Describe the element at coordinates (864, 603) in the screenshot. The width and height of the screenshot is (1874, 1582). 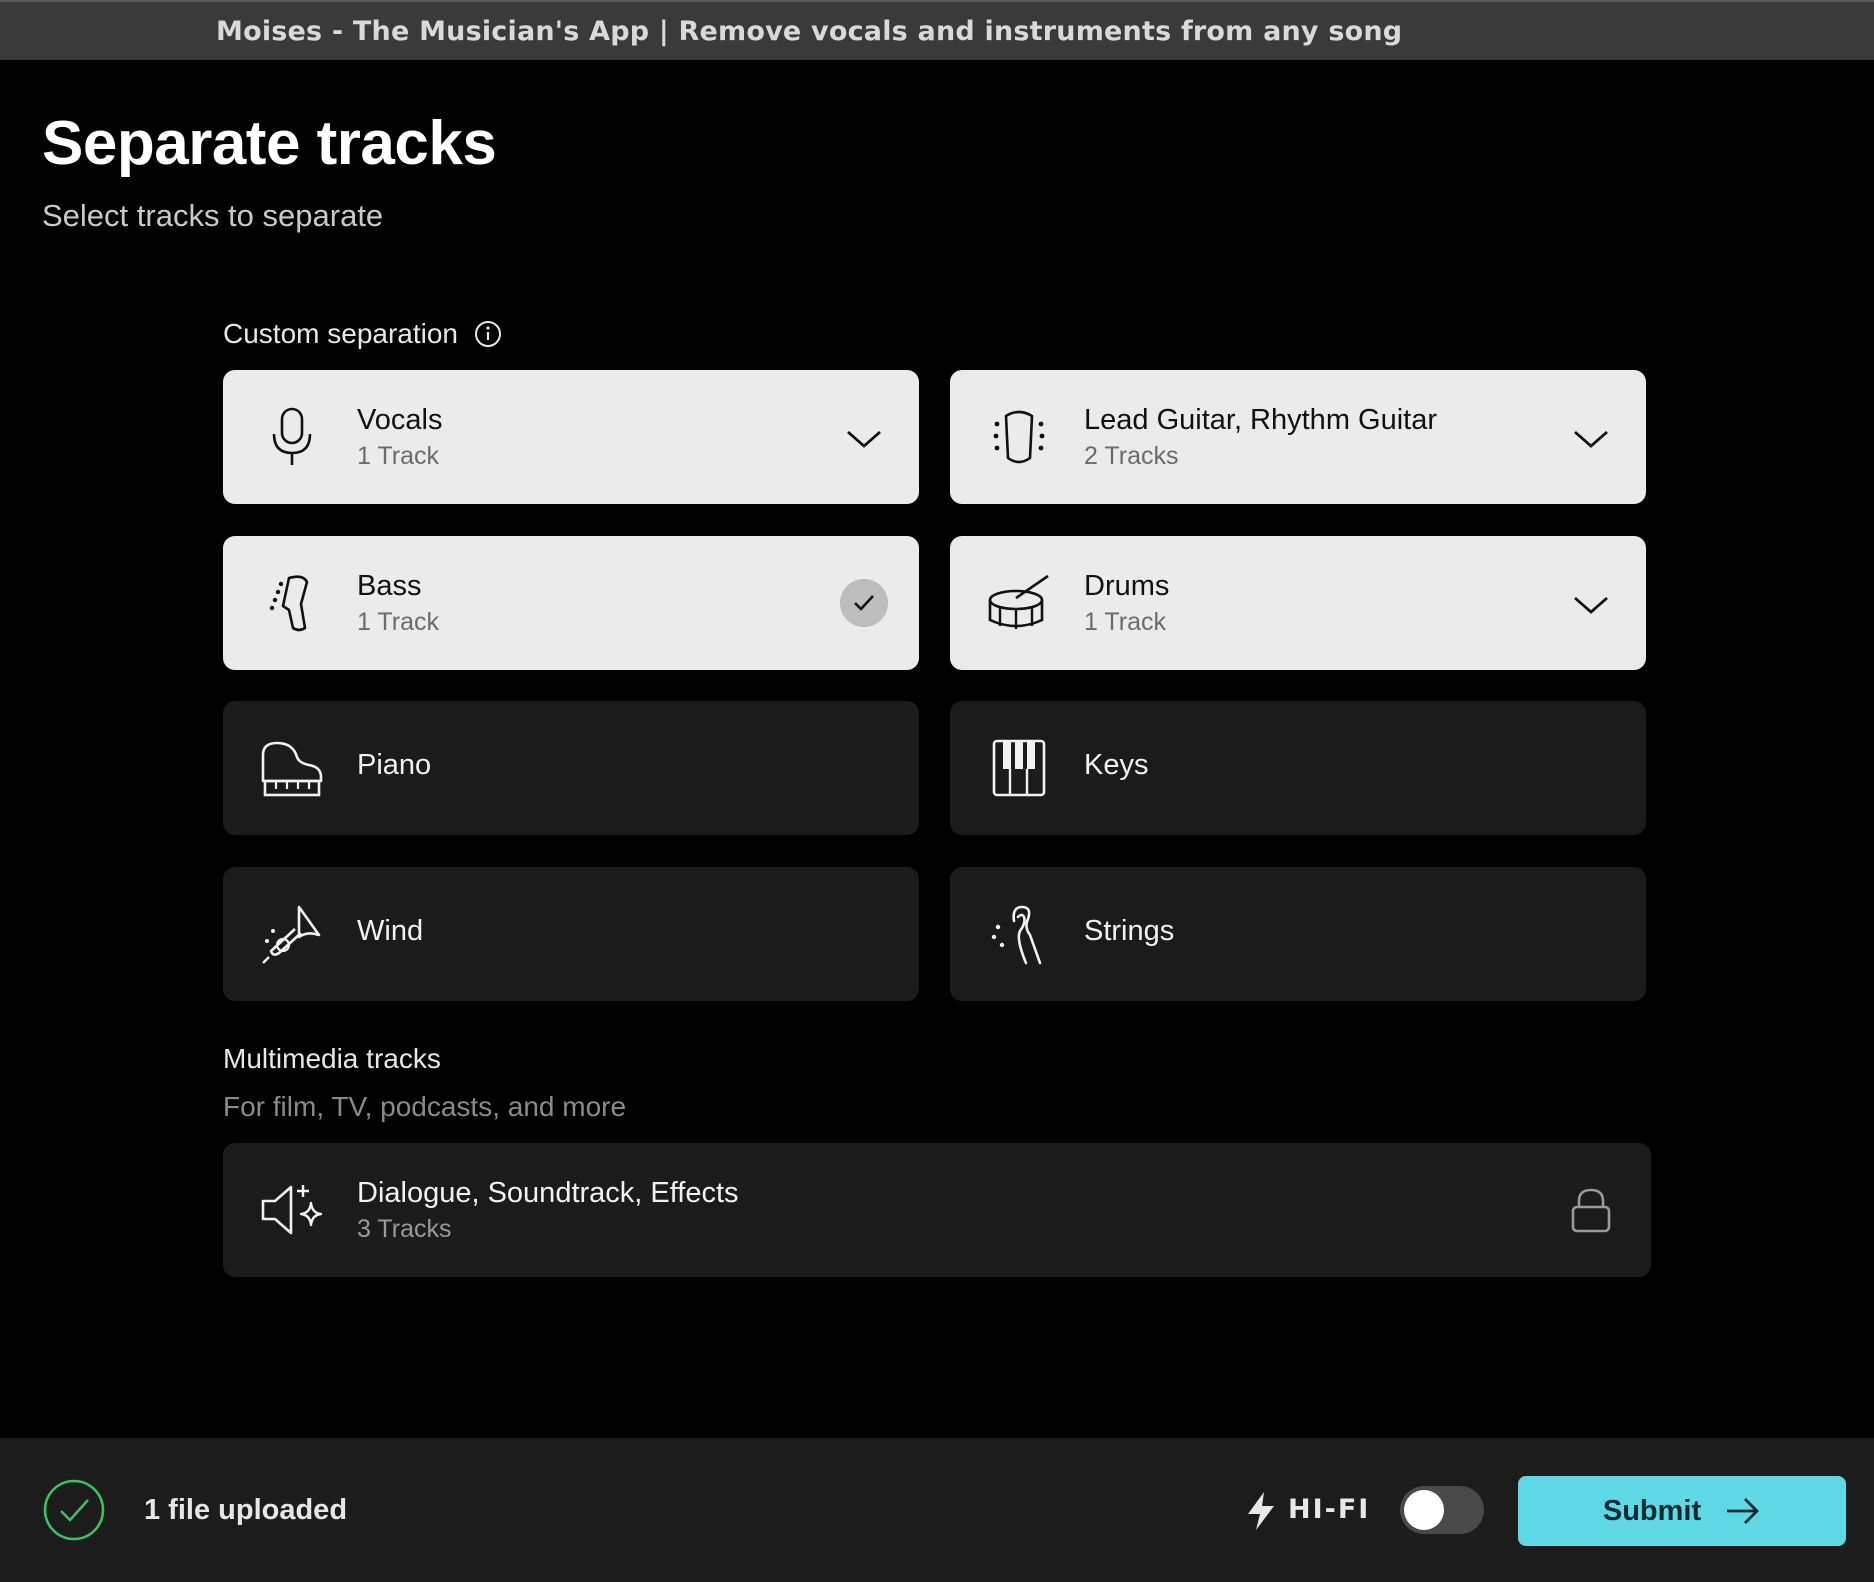
I see `check-icon` at that location.